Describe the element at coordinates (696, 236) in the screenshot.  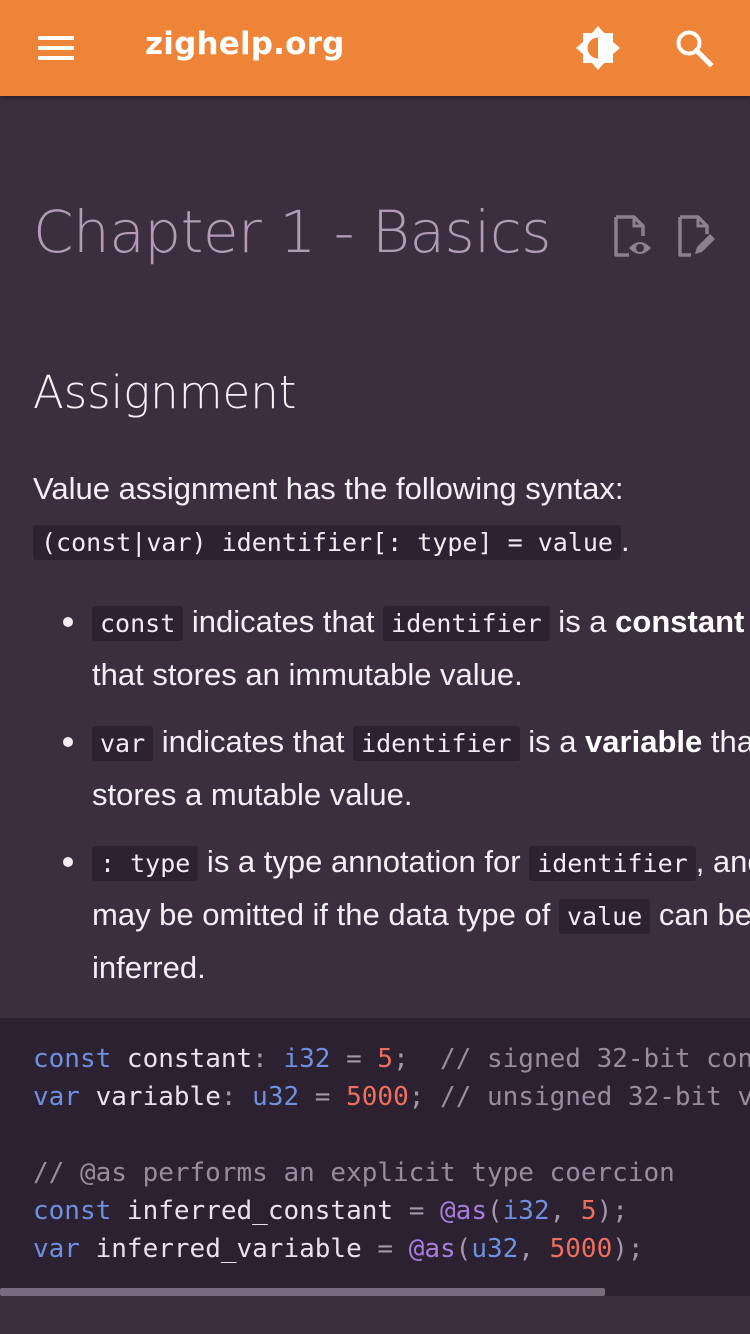
I see `edit-page-icon` at that location.